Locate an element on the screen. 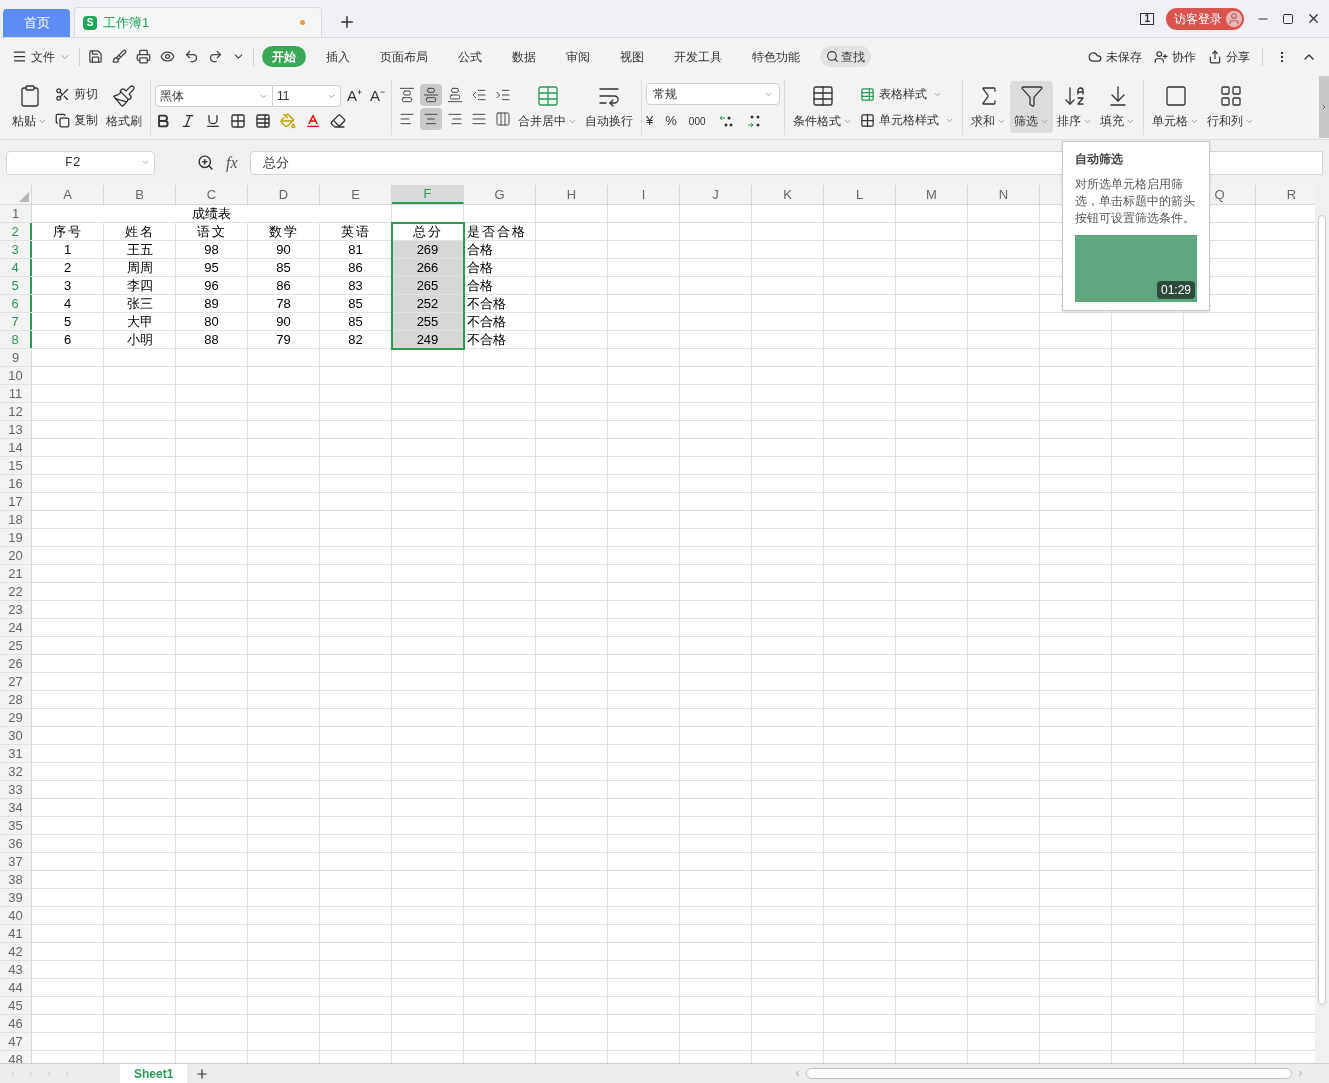  row-header: 34 is located at coordinates (16, 807).